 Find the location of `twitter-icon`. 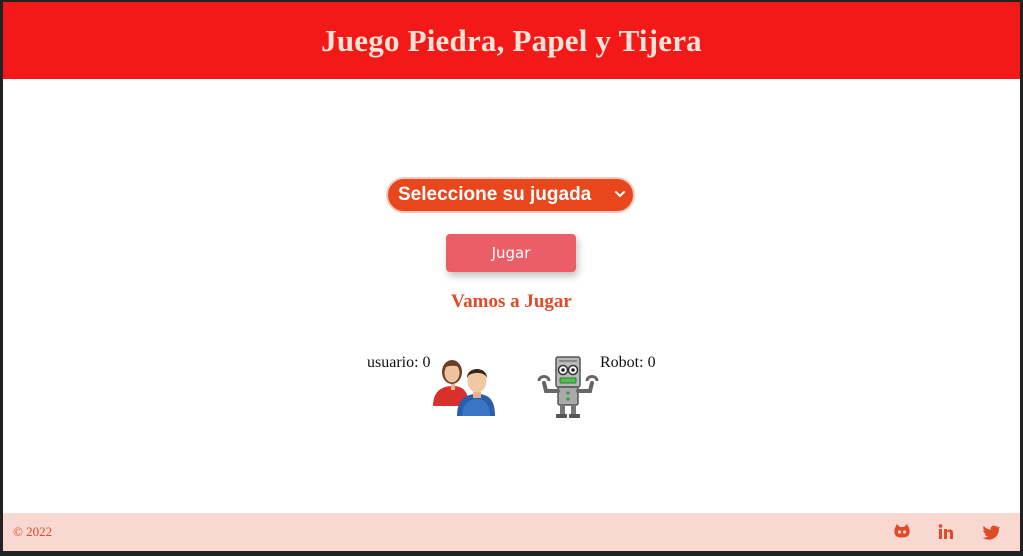

twitter-icon is located at coordinates (991, 532).